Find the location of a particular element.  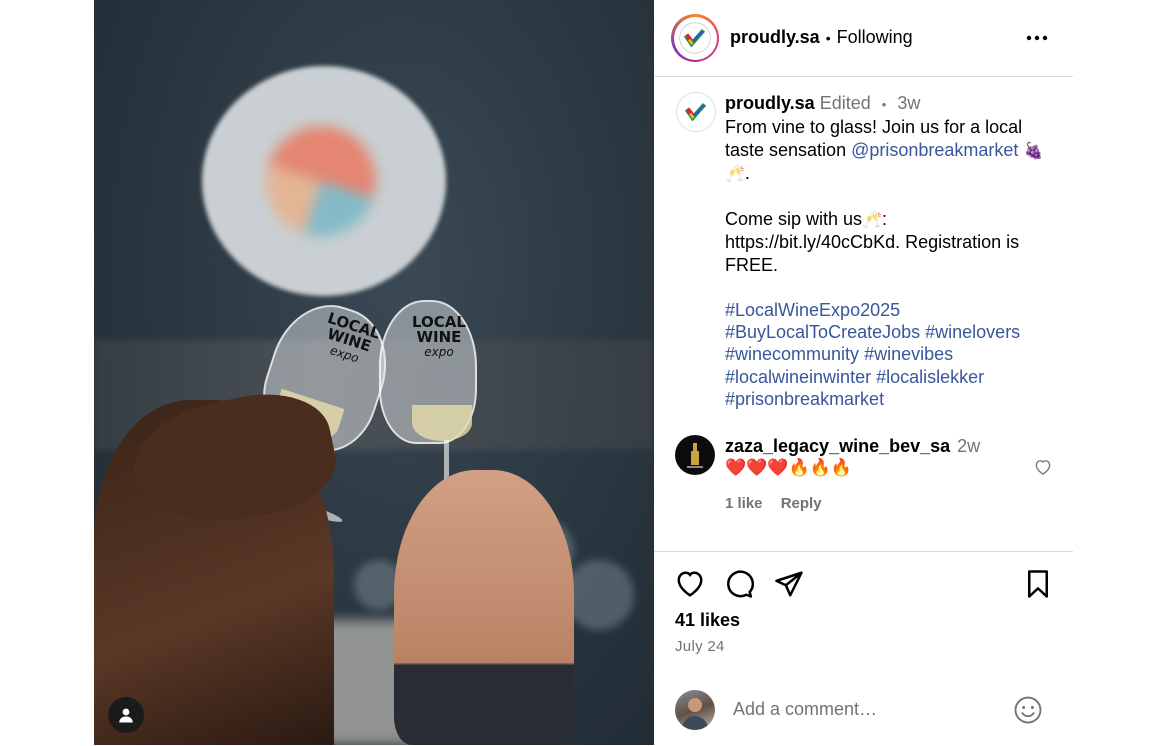

user-photo-icon is located at coordinates (695, 714).